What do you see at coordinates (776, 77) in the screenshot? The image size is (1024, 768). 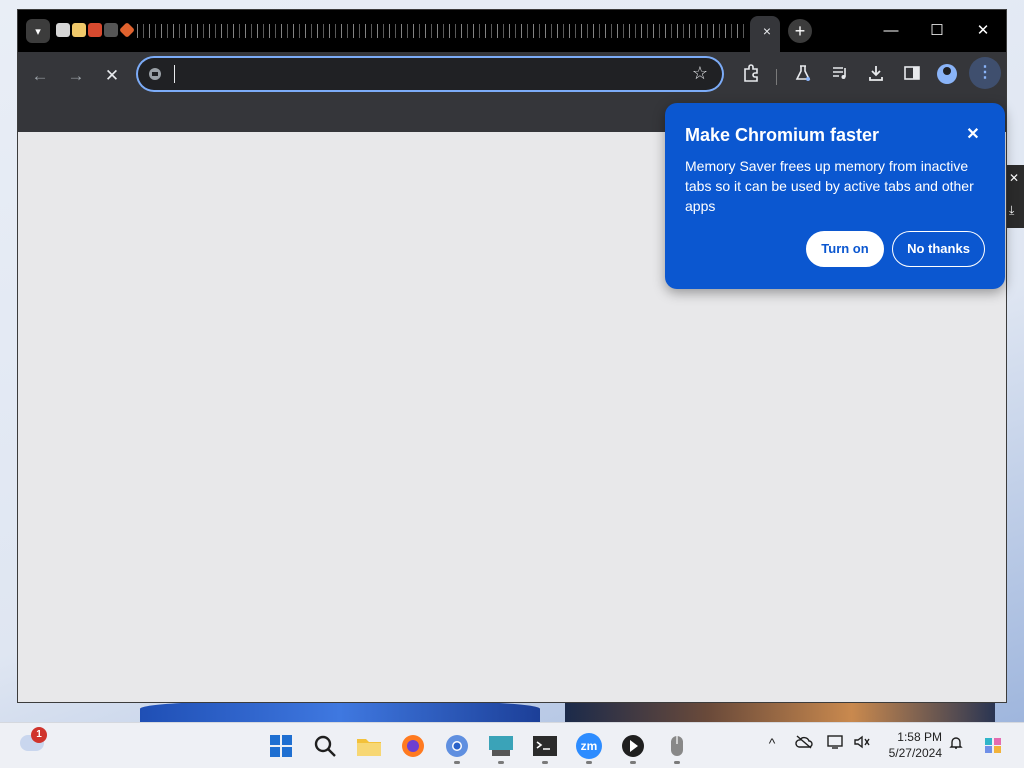 I see `toolbar-separator` at bounding box center [776, 77].